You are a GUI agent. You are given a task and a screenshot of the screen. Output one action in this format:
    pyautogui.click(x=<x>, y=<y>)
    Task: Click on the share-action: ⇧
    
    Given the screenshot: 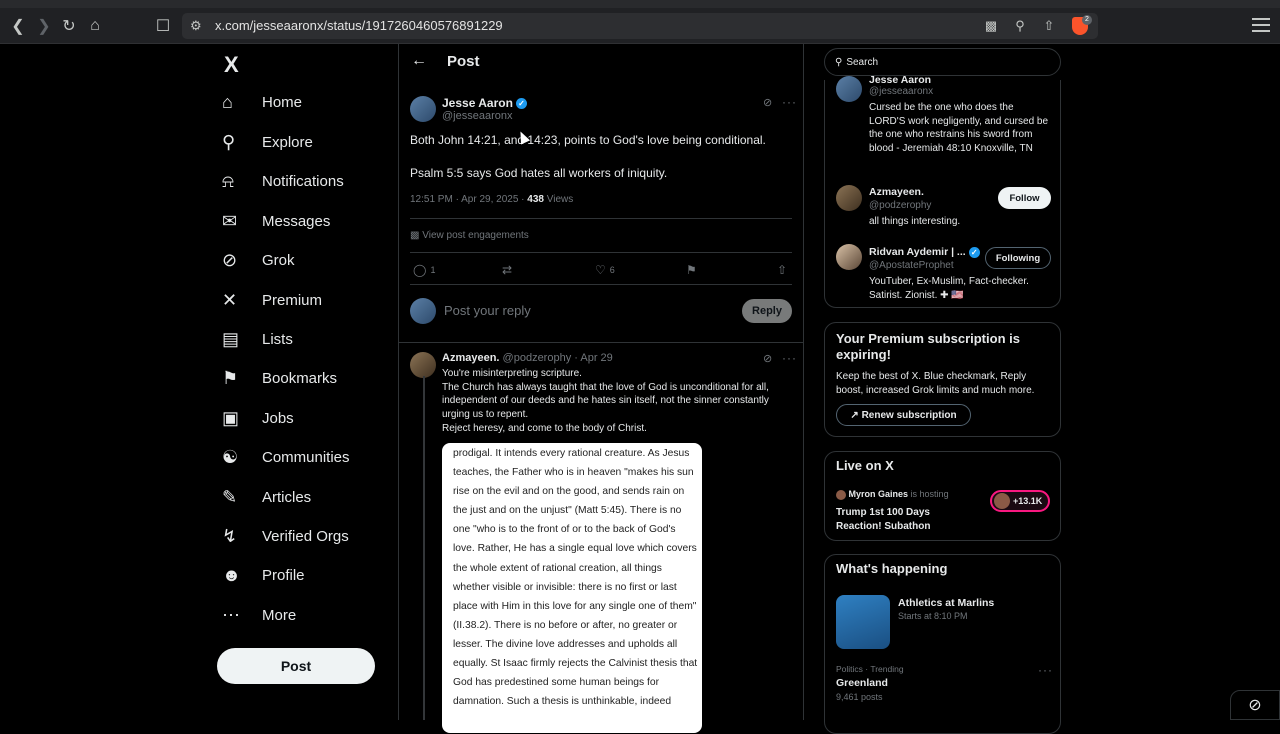 What is the action you would take?
    pyautogui.click(x=782, y=270)
    